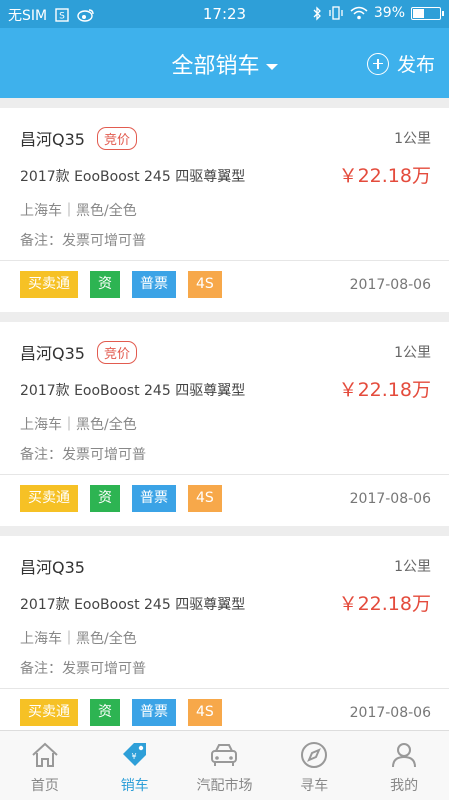 The image size is (449, 800). I want to click on tab-sell: ¥ 销车, so click(135, 765).